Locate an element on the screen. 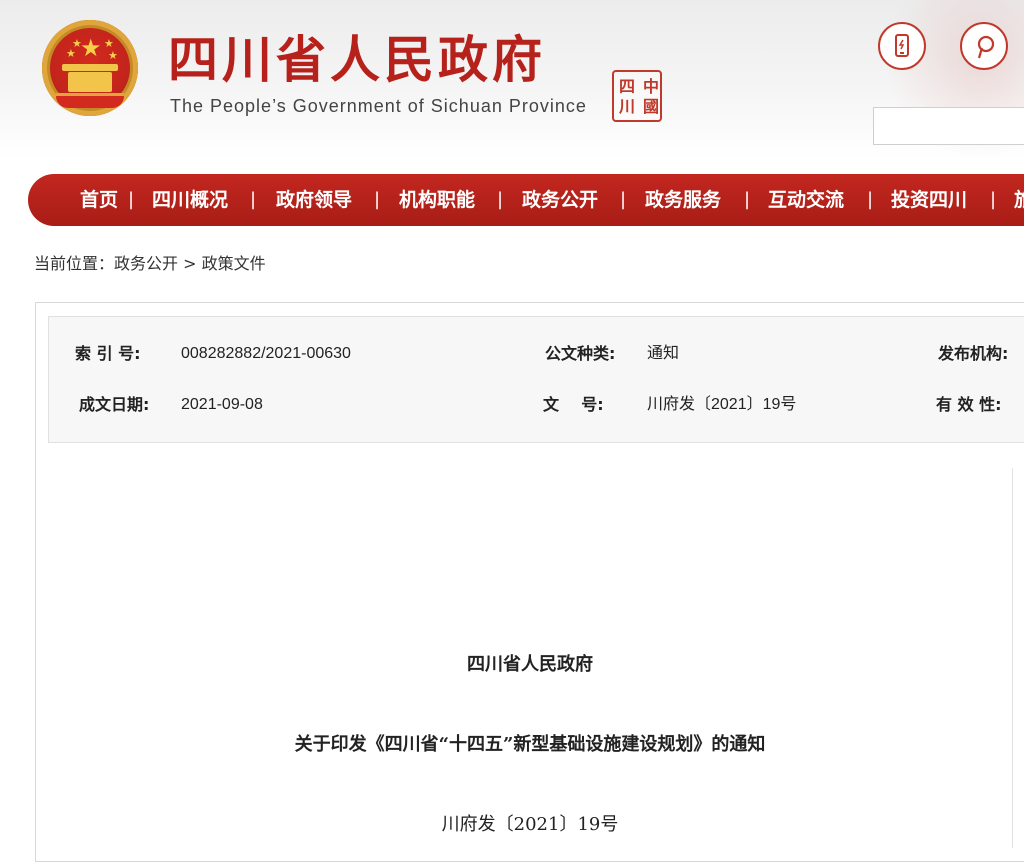  search-input is located at coordinates (948, 126).